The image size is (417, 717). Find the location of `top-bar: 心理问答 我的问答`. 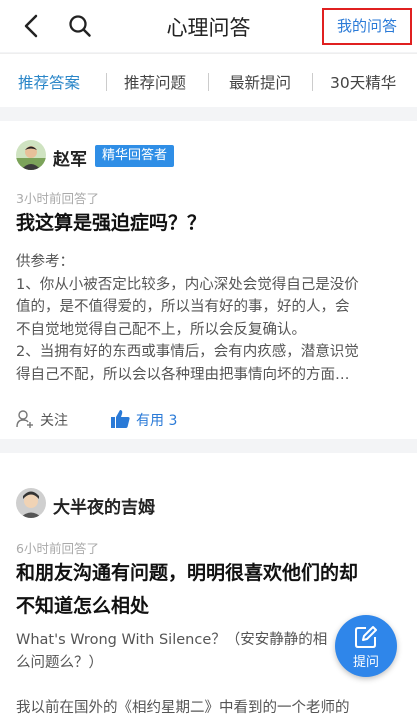

top-bar: 心理问答 我的问答 is located at coordinates (208, 26).